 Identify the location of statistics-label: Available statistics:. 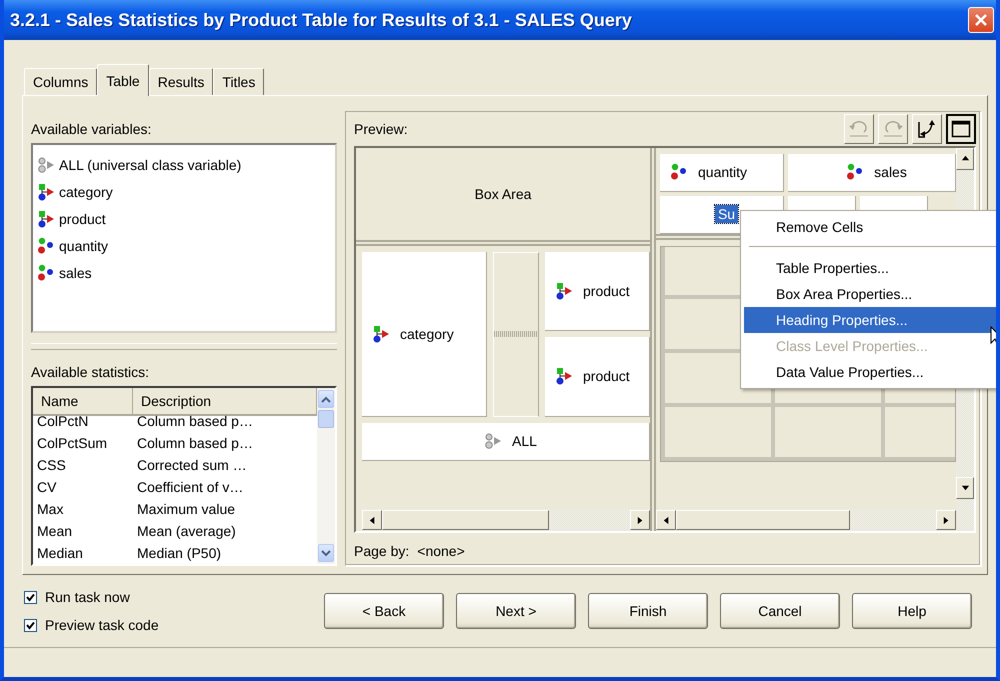
(90, 372).